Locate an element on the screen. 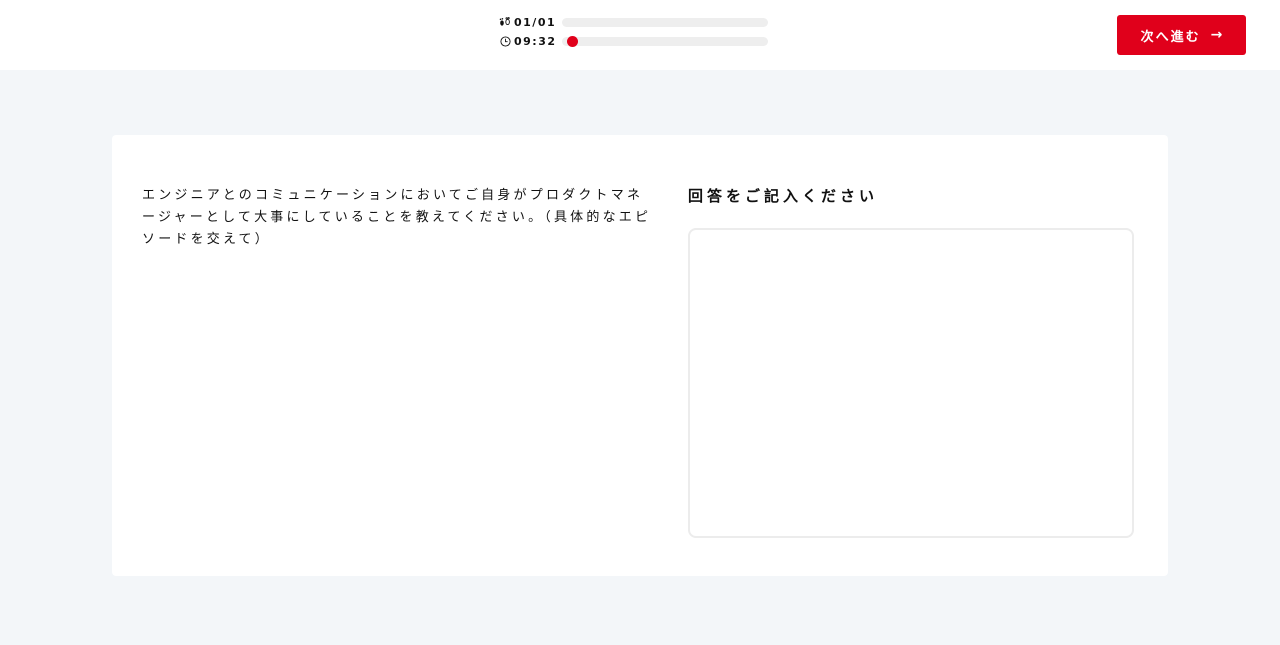  time-progress-row: 09:32 is located at coordinates (633, 41).